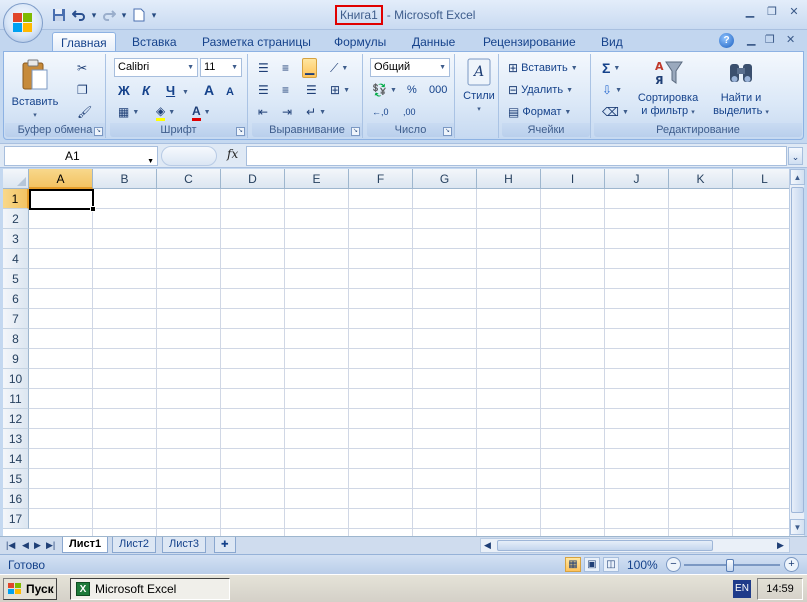 The image size is (807, 602). Describe the element at coordinates (310, 68) in the screenshot. I see `align-bottom-button: ▁` at that location.